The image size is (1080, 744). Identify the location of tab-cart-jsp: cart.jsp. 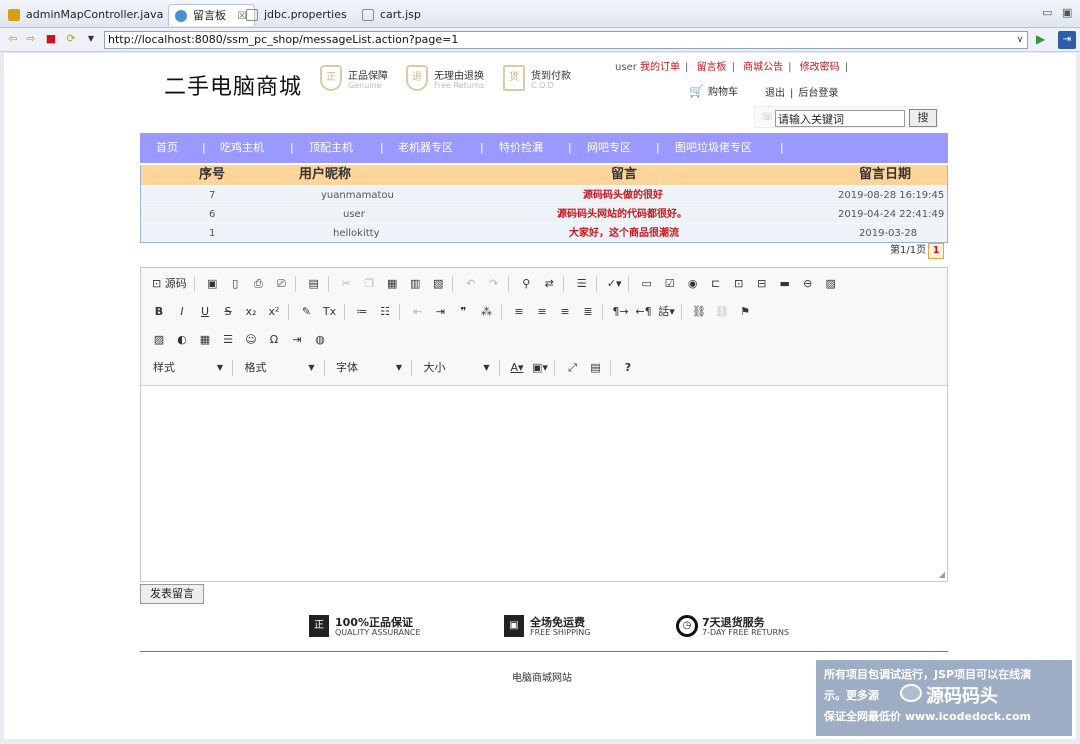
(392, 15).